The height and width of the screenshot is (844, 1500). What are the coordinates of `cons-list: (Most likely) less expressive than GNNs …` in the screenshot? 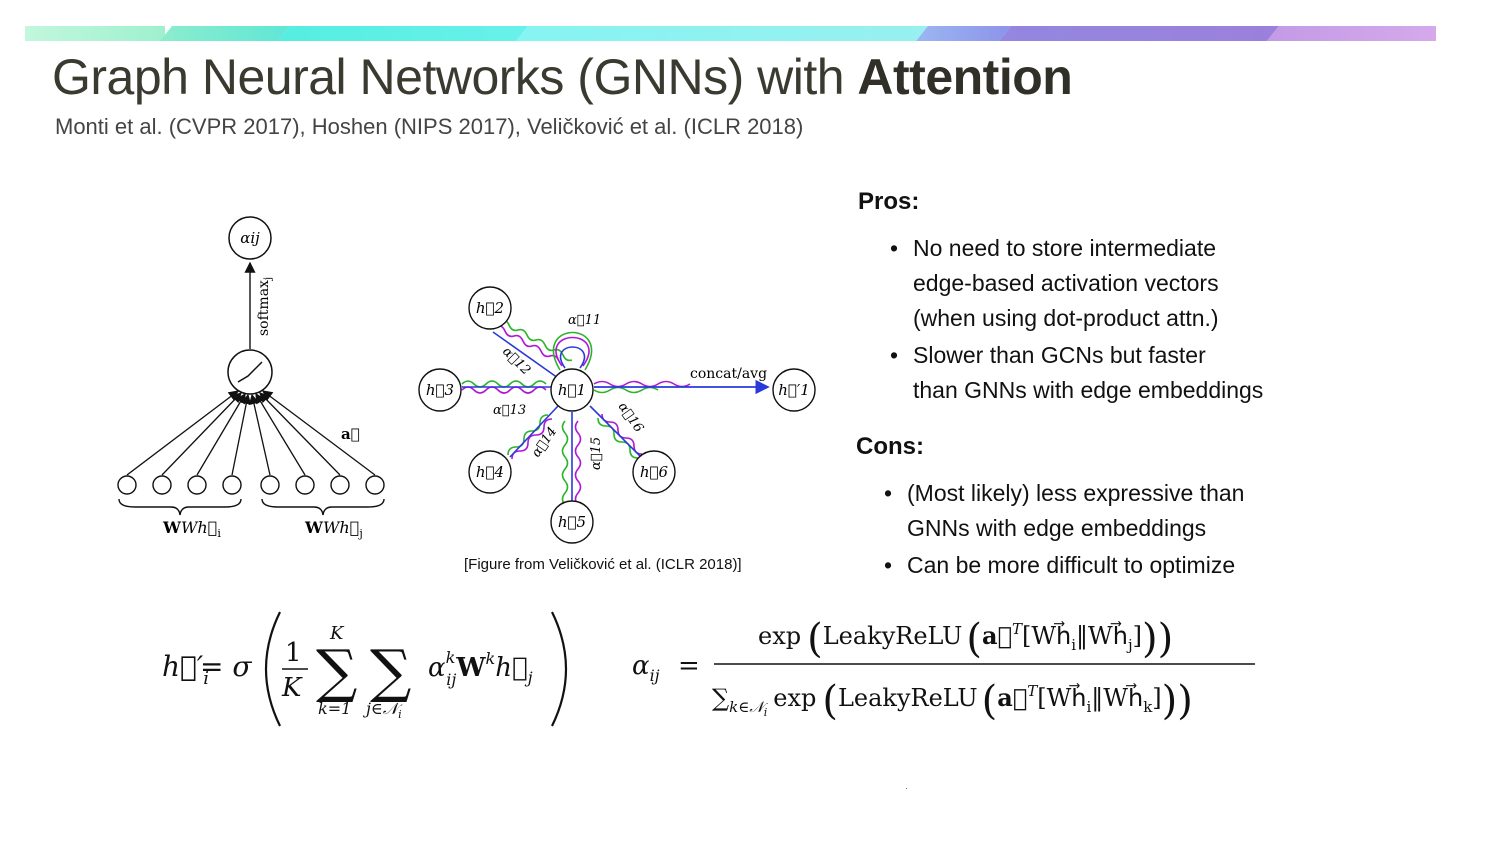 It's located at (1058, 530).